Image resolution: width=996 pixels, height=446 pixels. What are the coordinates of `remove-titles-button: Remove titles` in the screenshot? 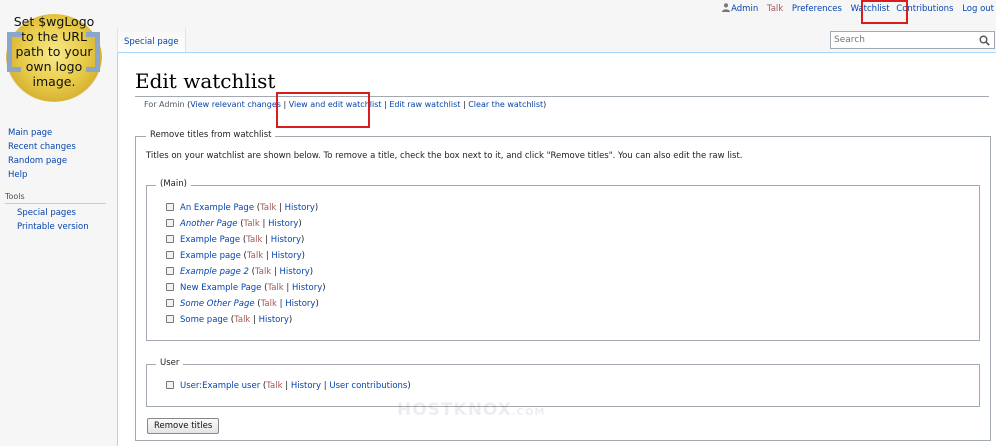 It's located at (183, 426).